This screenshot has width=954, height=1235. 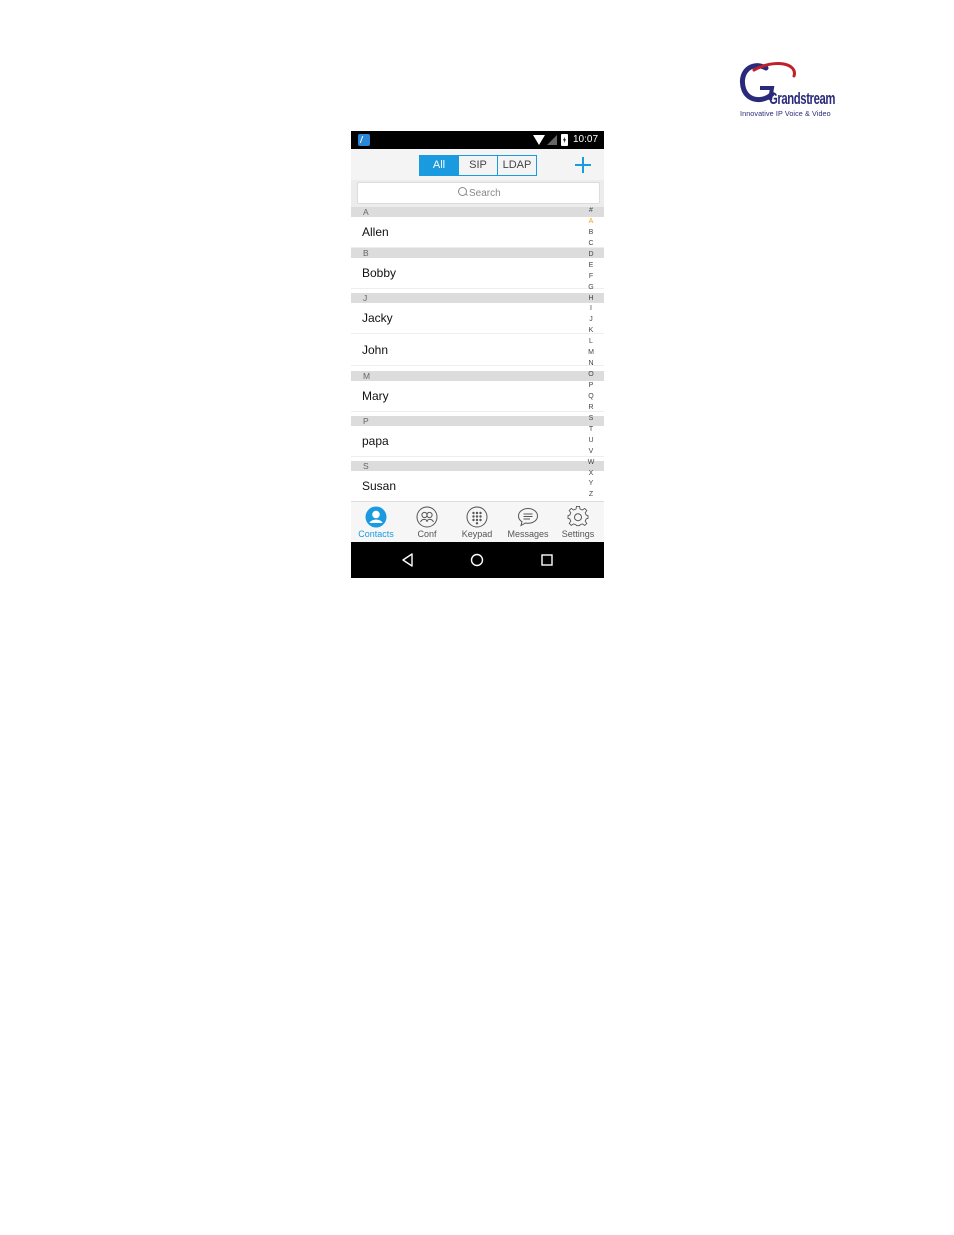 I want to click on index-letter: X, so click(x=591, y=474).